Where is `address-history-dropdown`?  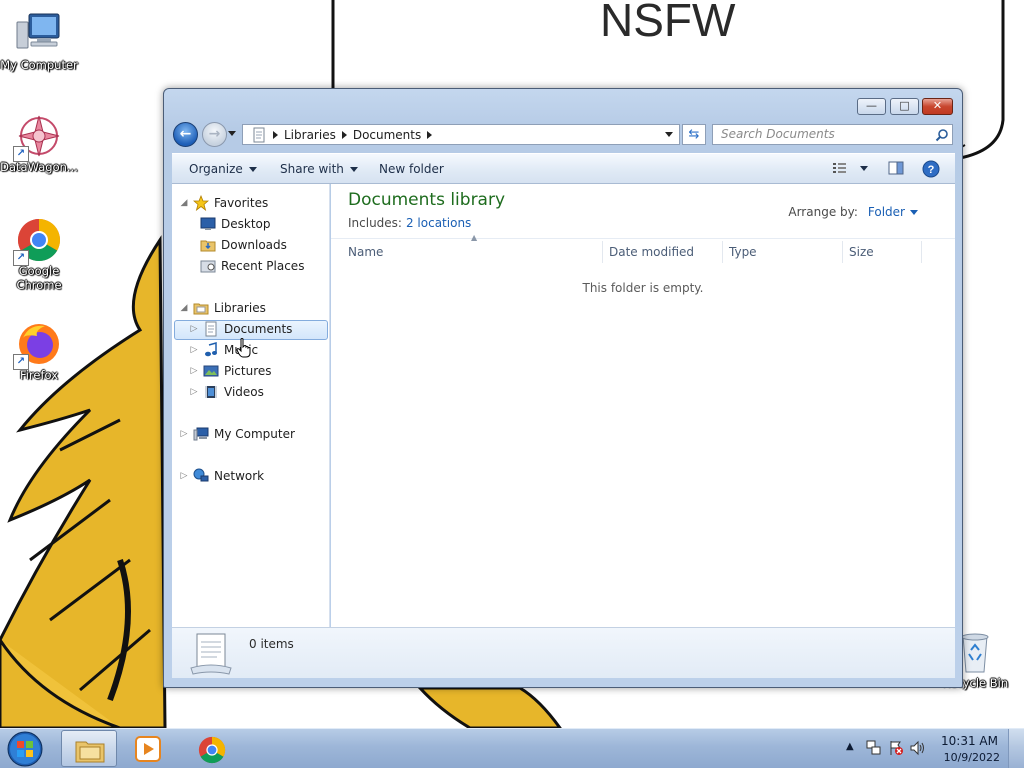
address-history-dropdown is located at coordinates (669, 134).